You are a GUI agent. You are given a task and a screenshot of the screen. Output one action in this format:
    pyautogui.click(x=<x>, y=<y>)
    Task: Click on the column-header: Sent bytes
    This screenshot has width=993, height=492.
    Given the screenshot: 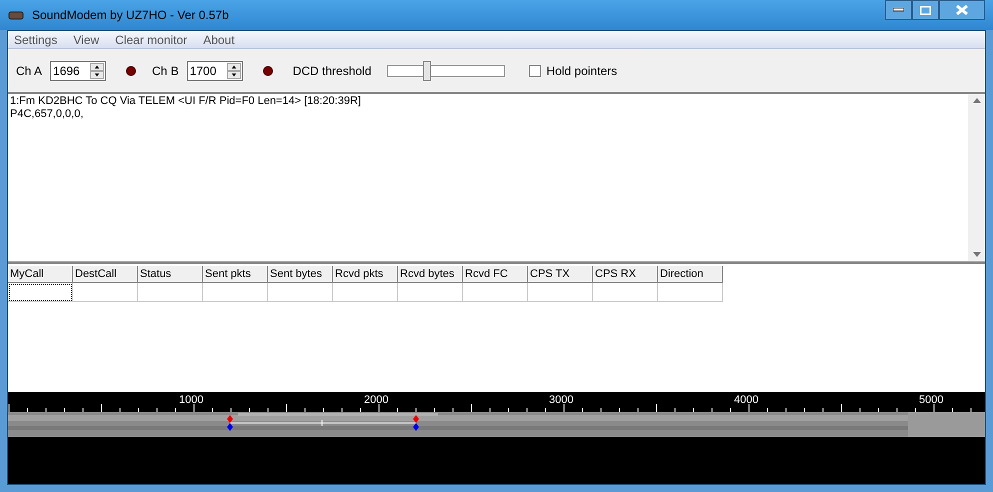 What is the action you would take?
    pyautogui.click(x=300, y=274)
    